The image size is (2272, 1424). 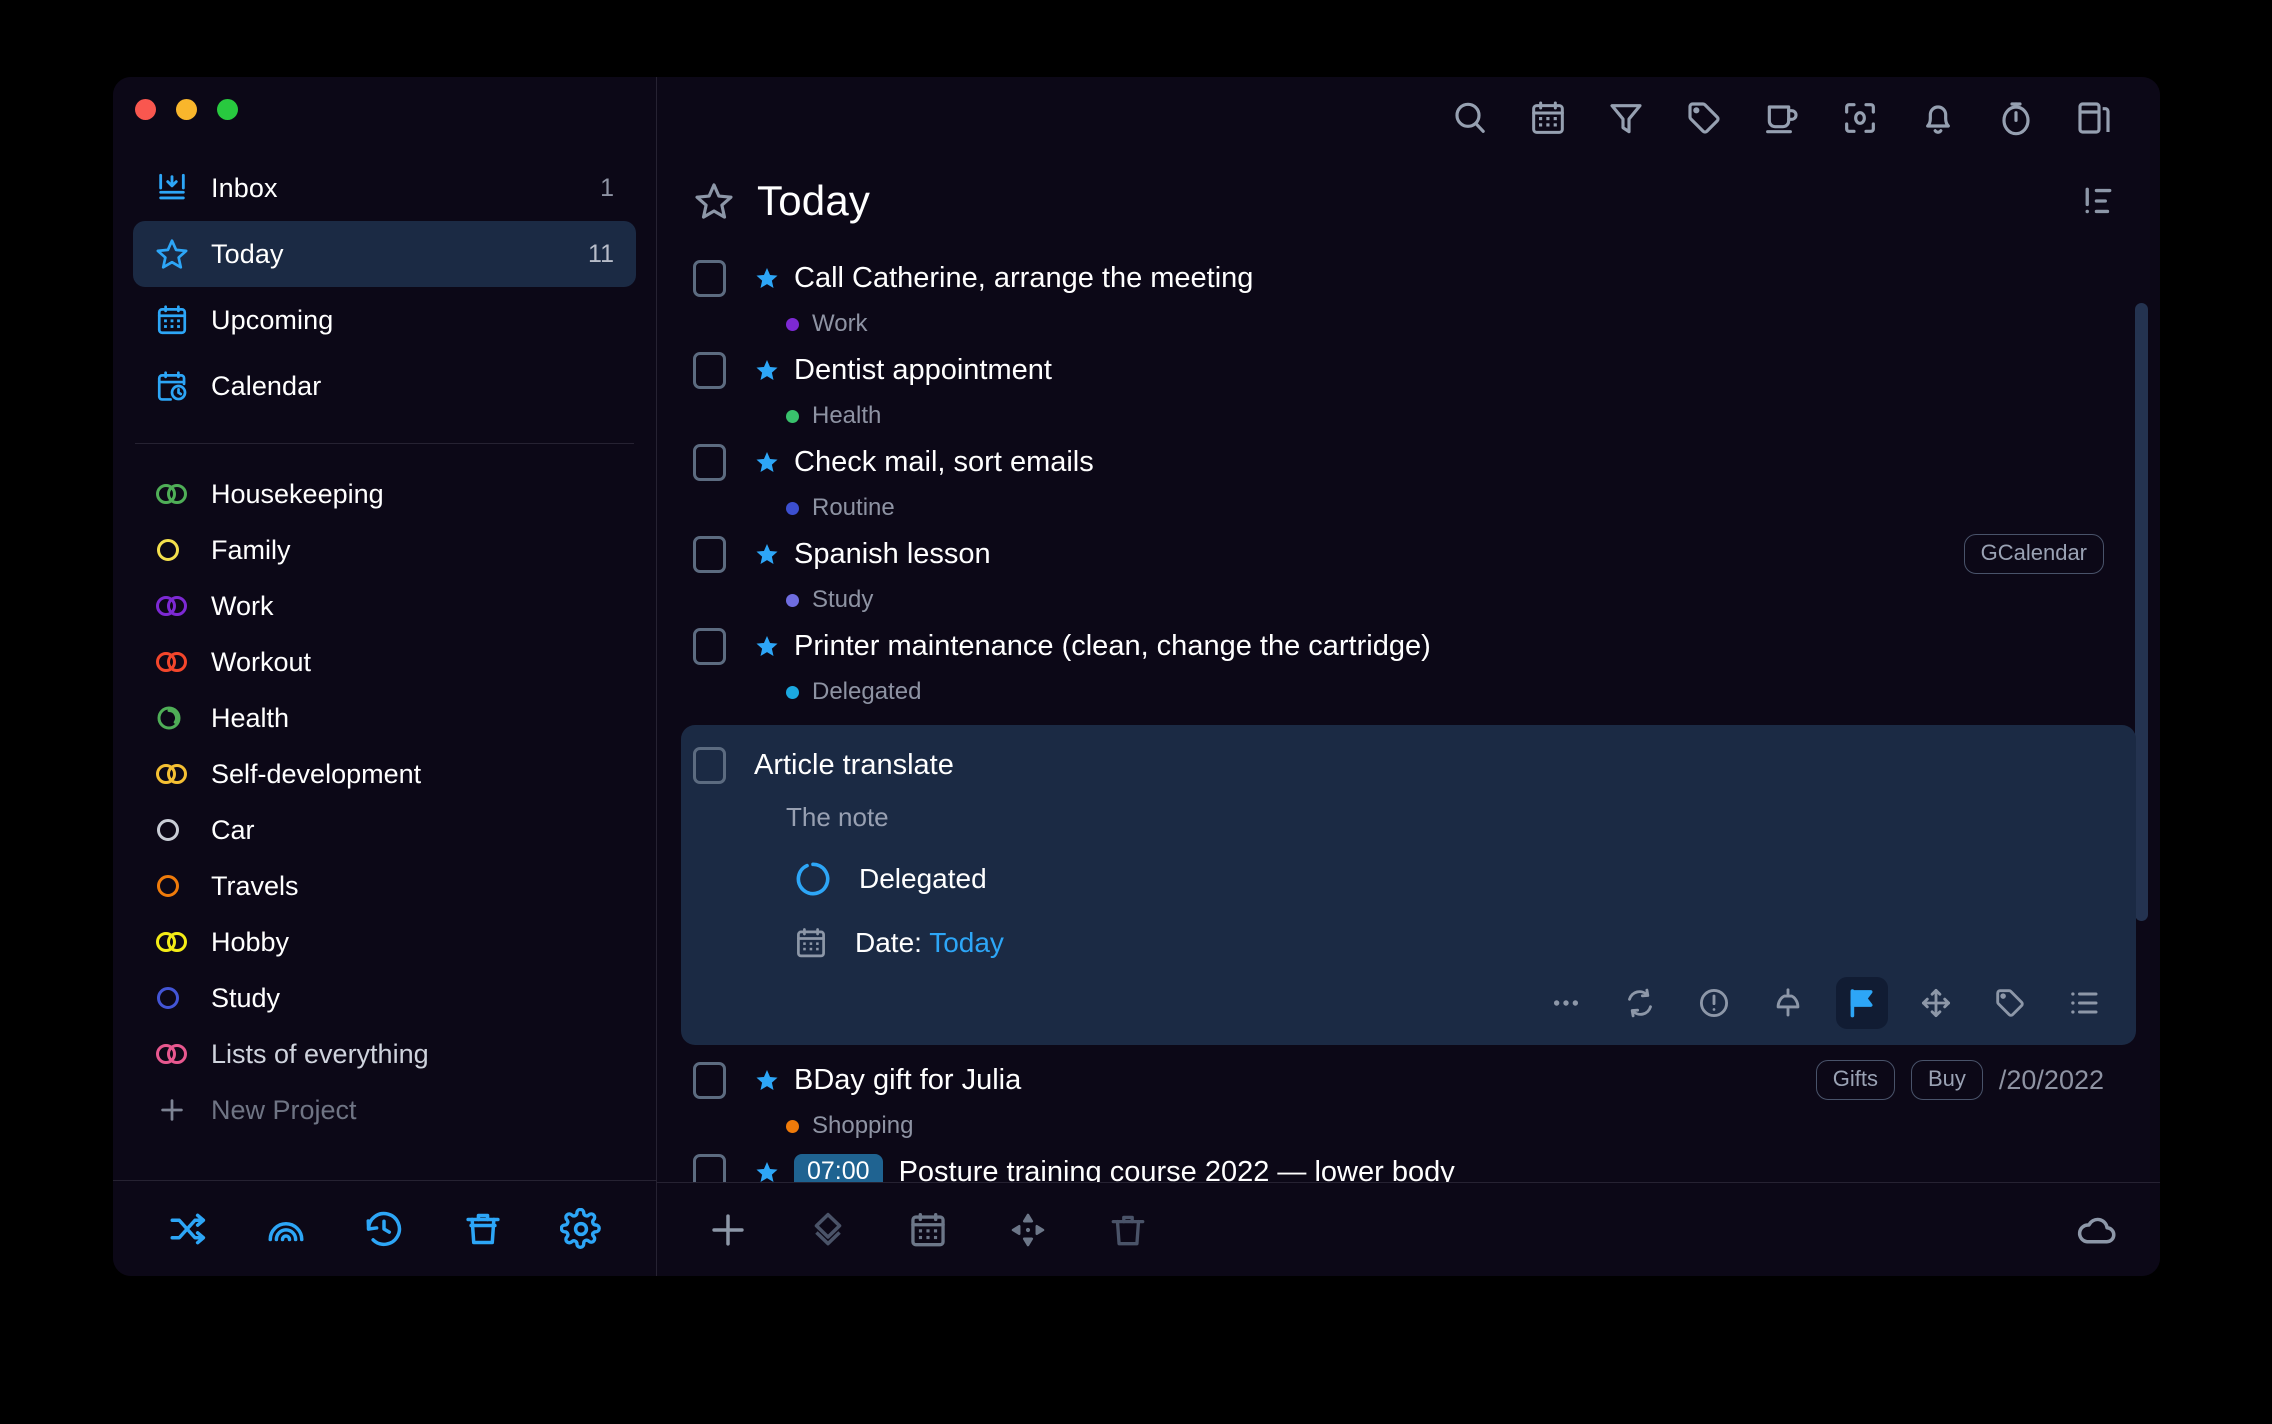 What do you see at coordinates (384, 550) in the screenshot?
I see `project-item-family: Family` at bounding box center [384, 550].